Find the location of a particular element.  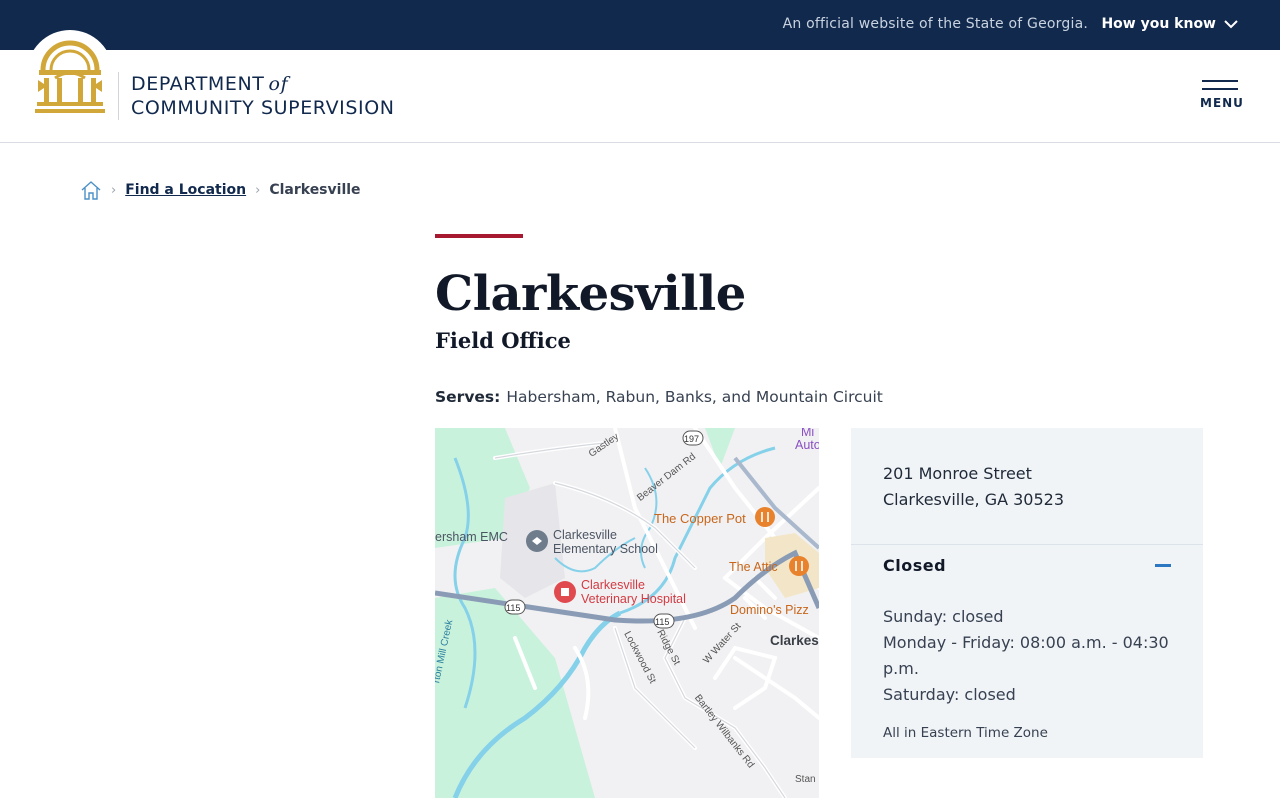

serves-label: Serves: is located at coordinates (468, 397).